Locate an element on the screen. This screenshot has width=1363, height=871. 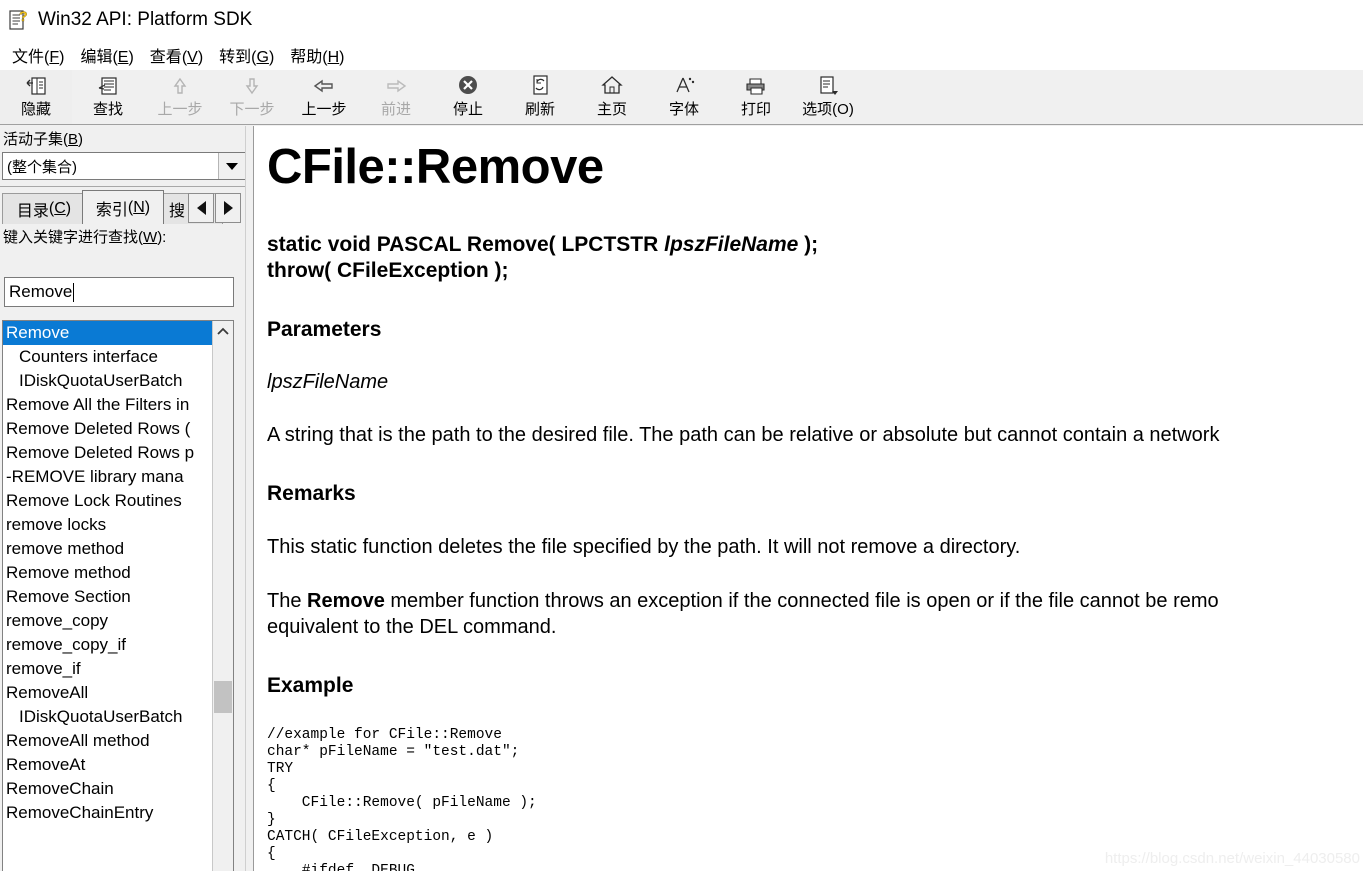
toolbar-label-refresh: 刷新 is located at coordinates (539, 109).